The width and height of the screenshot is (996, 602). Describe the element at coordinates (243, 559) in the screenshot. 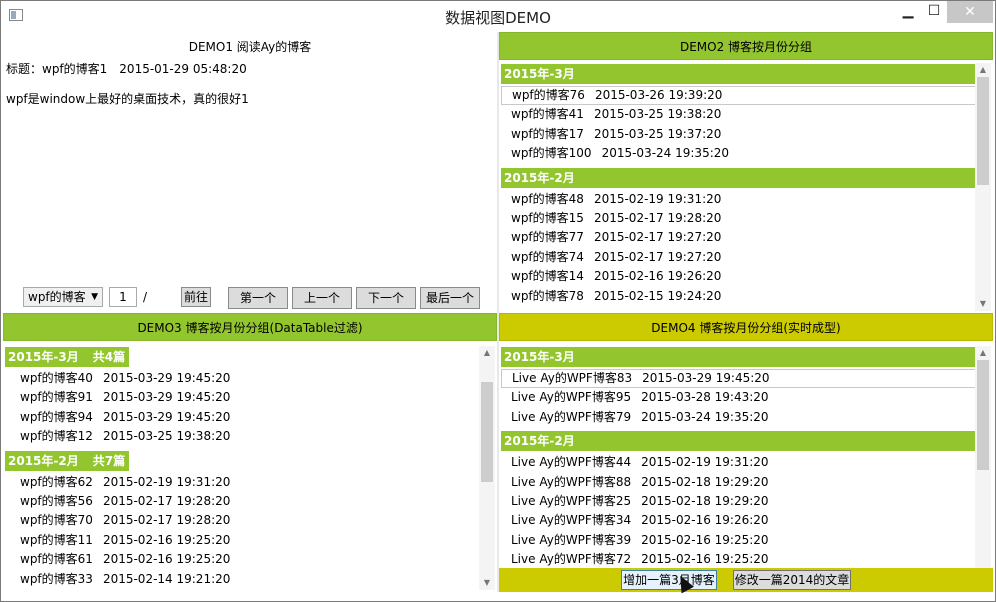

I see `list-item: wpf的博客61 2015-02-16 19:25:20` at that location.